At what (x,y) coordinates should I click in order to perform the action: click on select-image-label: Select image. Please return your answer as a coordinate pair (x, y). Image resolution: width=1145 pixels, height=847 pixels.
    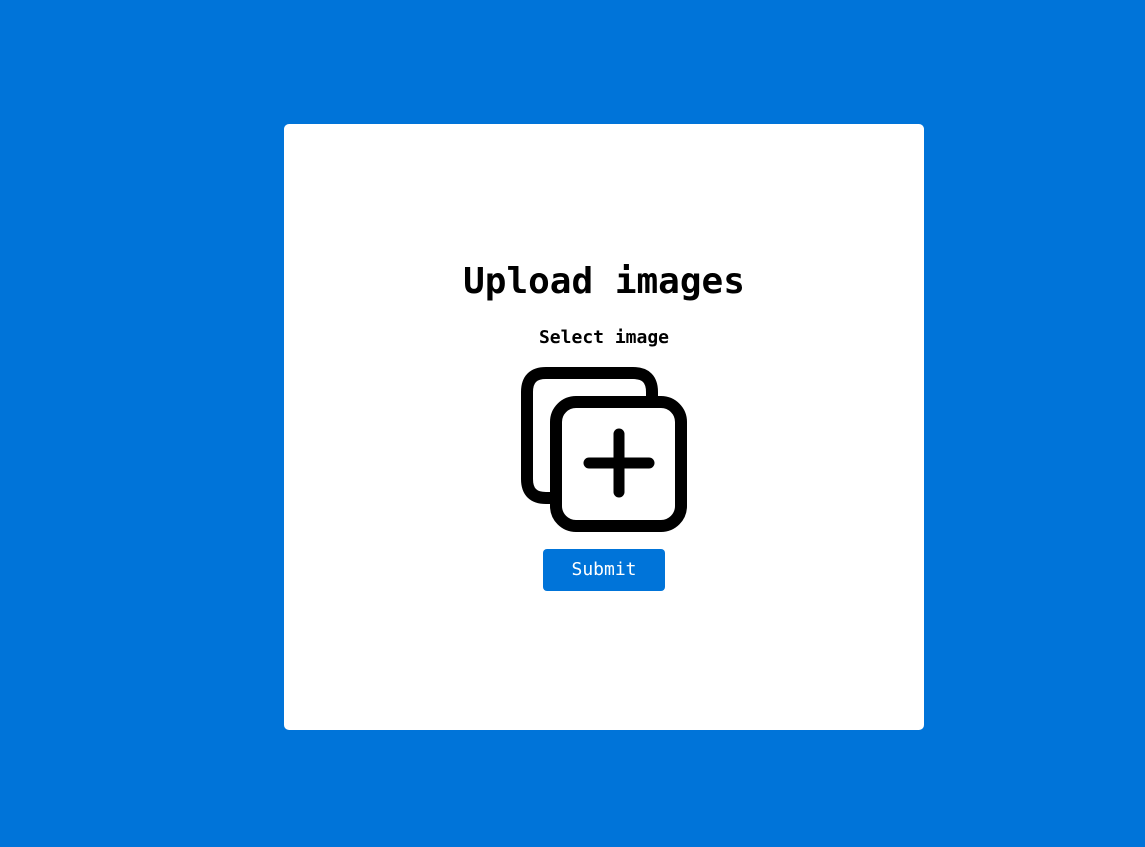
    Looking at the image, I should click on (572, 338).